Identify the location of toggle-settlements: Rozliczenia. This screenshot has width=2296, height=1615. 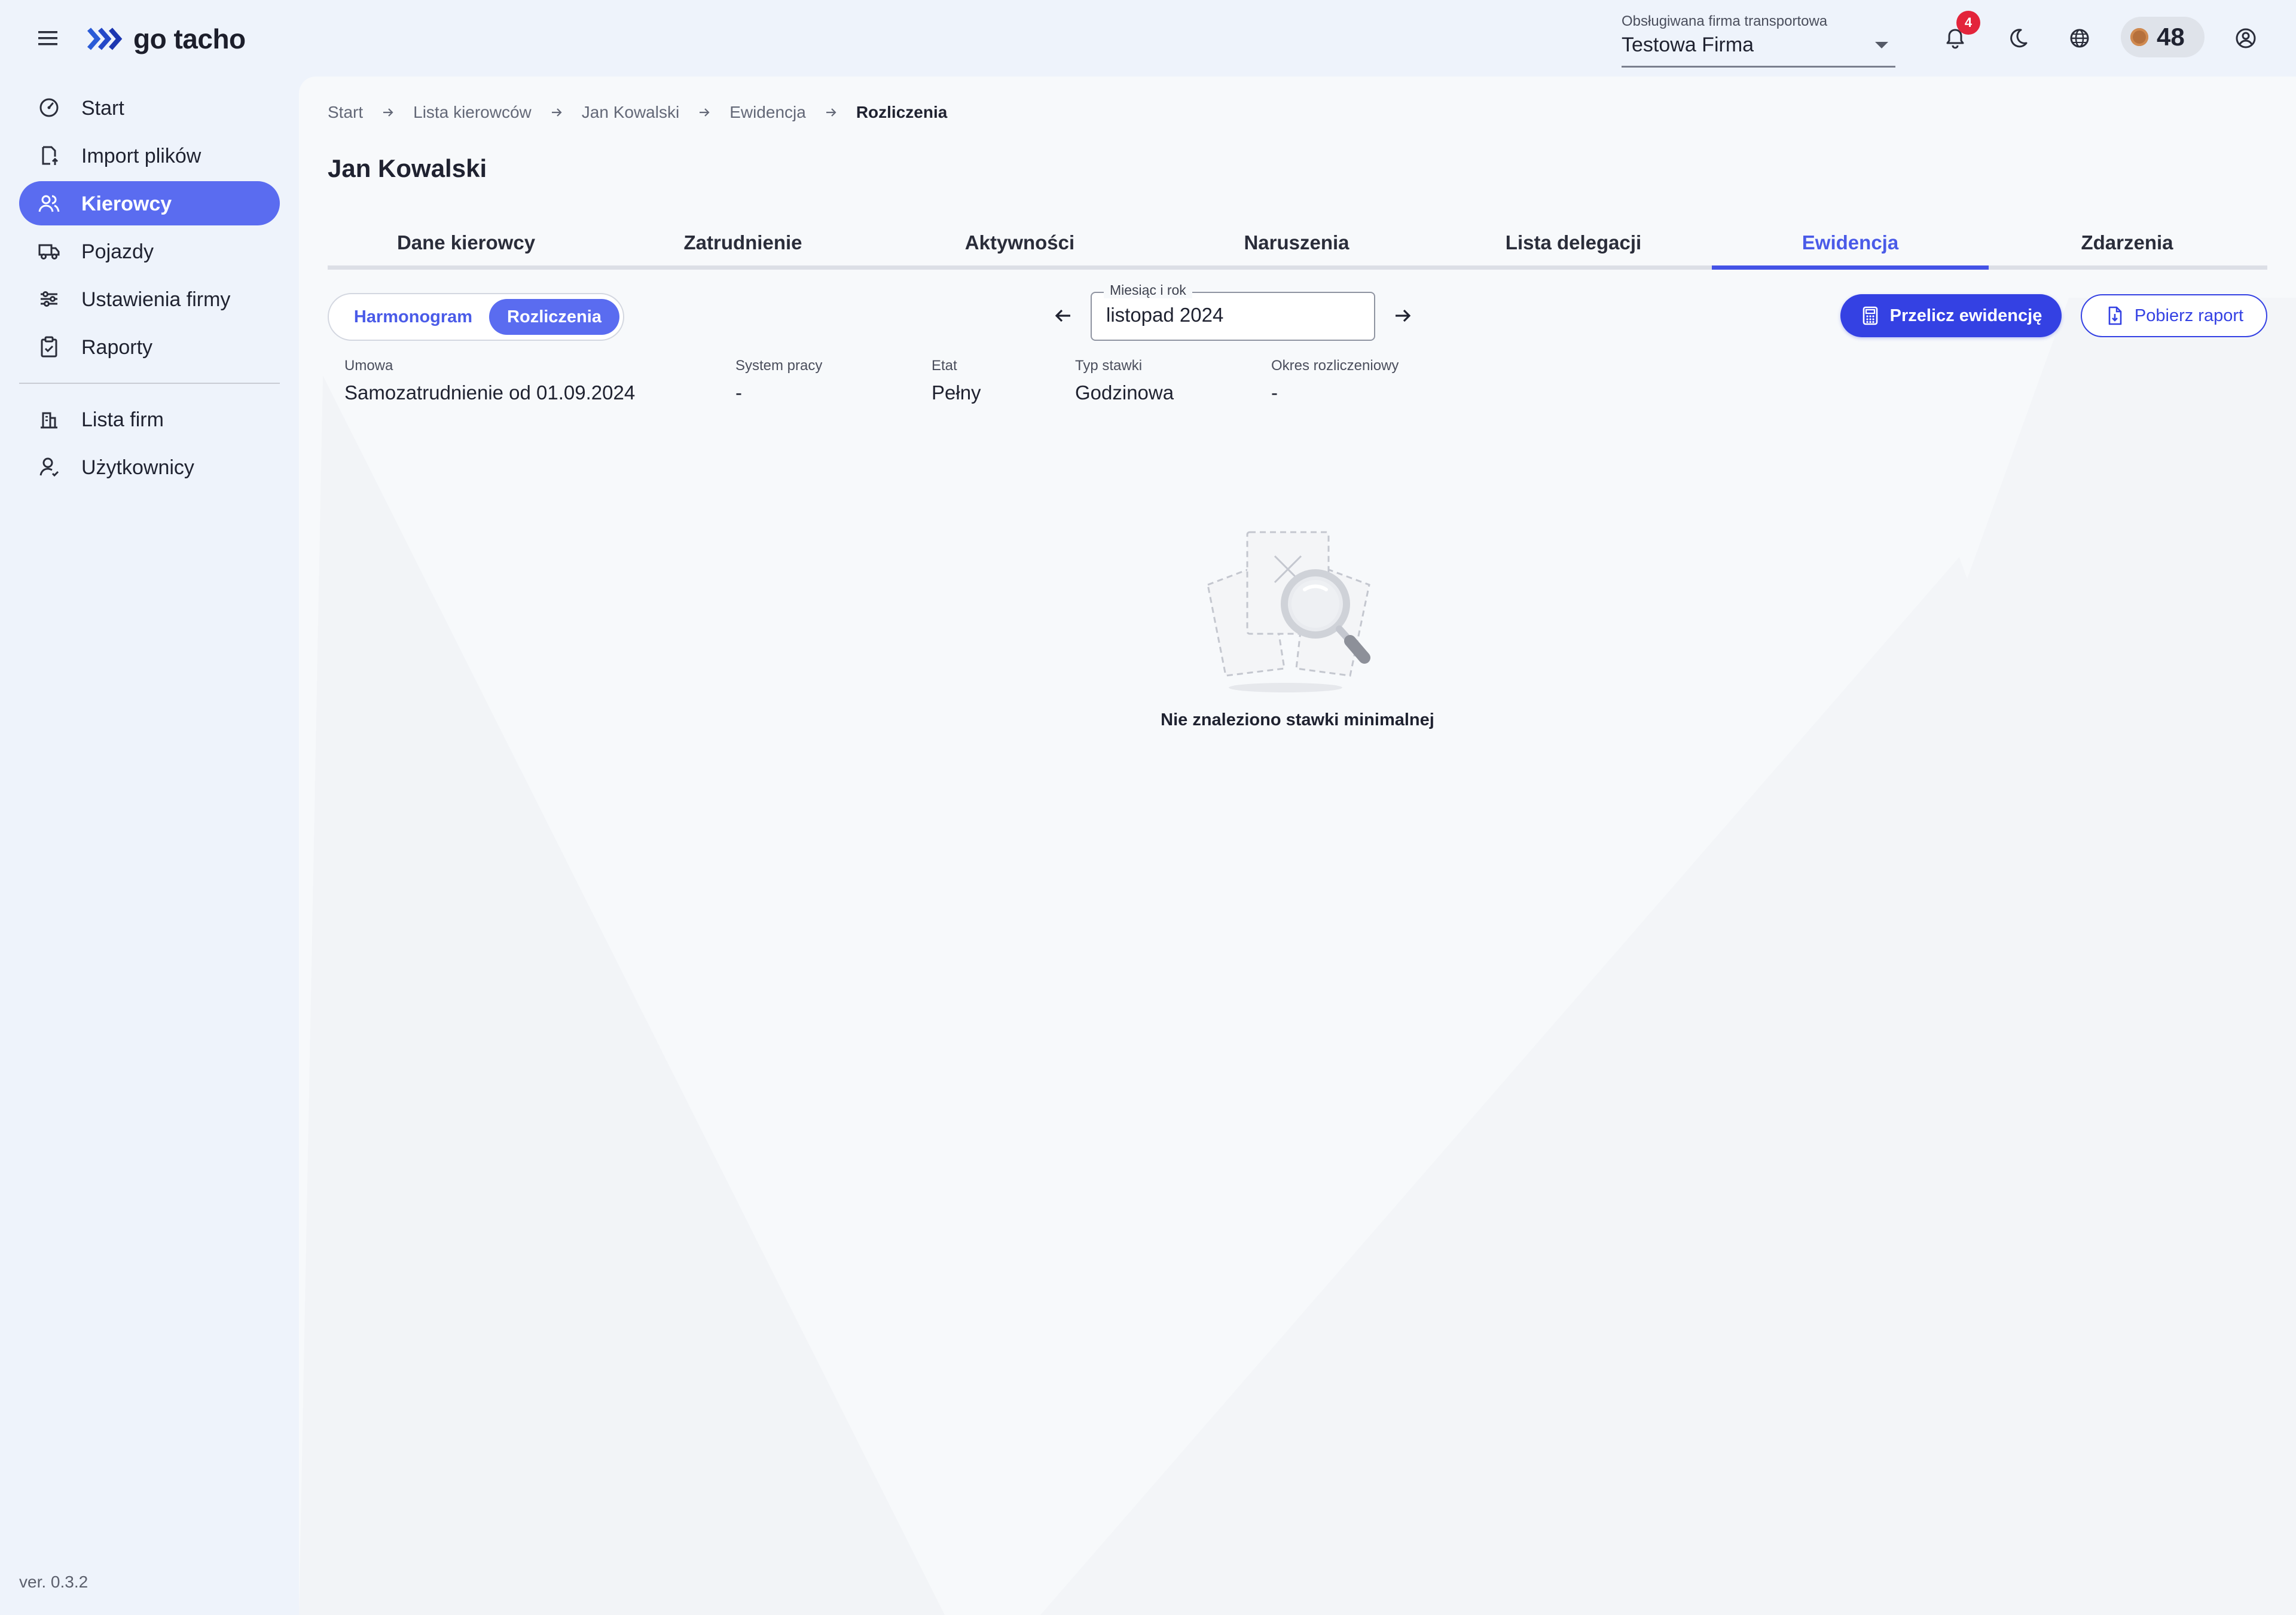
(554, 317).